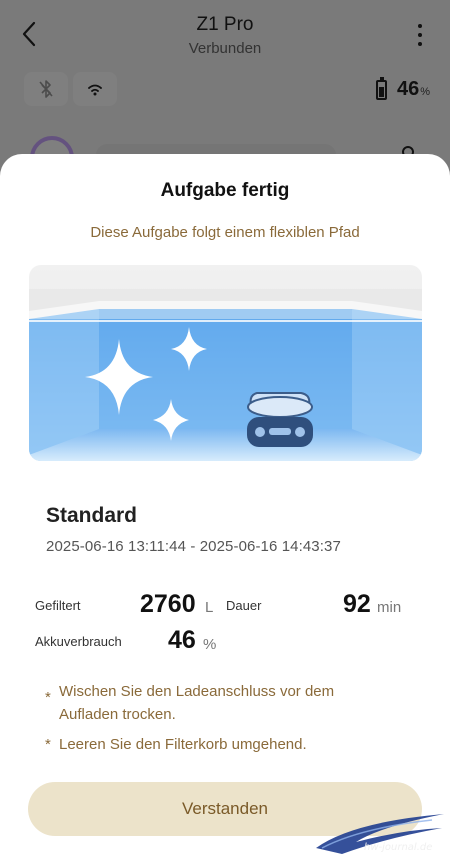 The height and width of the screenshot is (862, 450). What do you see at coordinates (92, 515) in the screenshot?
I see `cleaning-mode: Standard` at bounding box center [92, 515].